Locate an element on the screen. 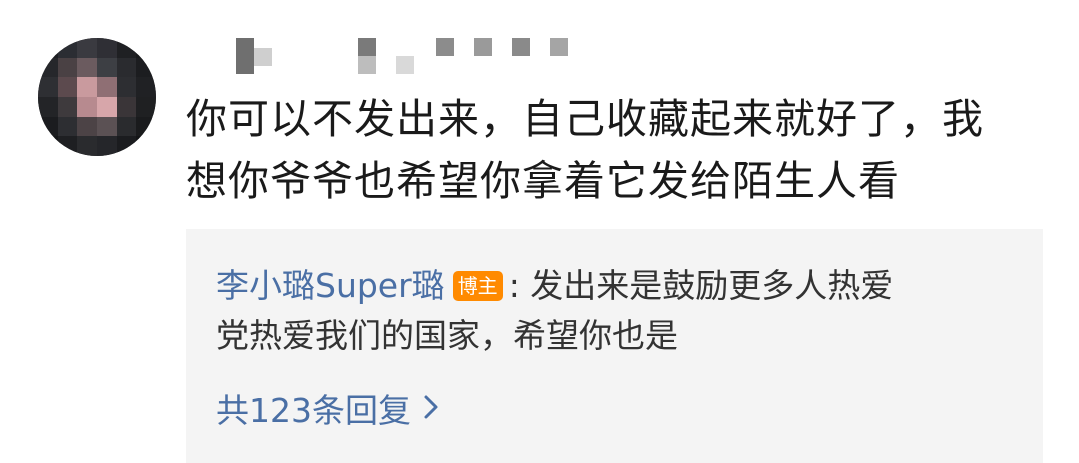  reply-count-label: 共123条回复 is located at coordinates (313, 410).